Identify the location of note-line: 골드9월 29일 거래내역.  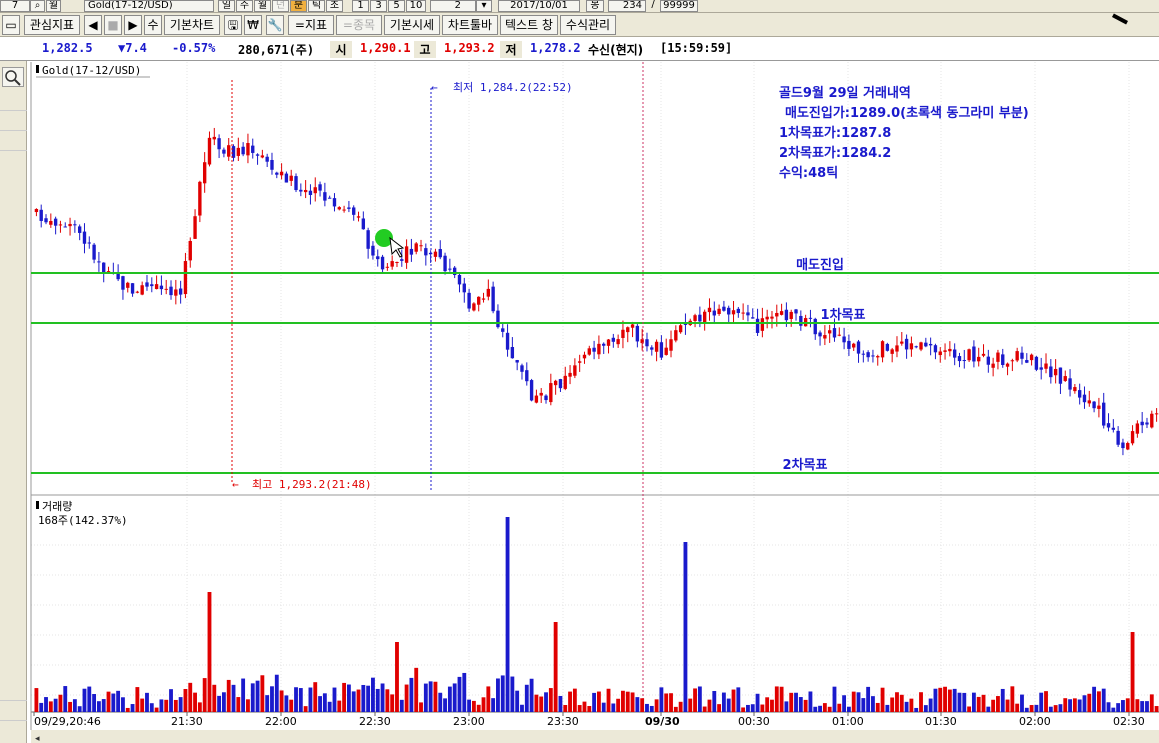
(845, 93).